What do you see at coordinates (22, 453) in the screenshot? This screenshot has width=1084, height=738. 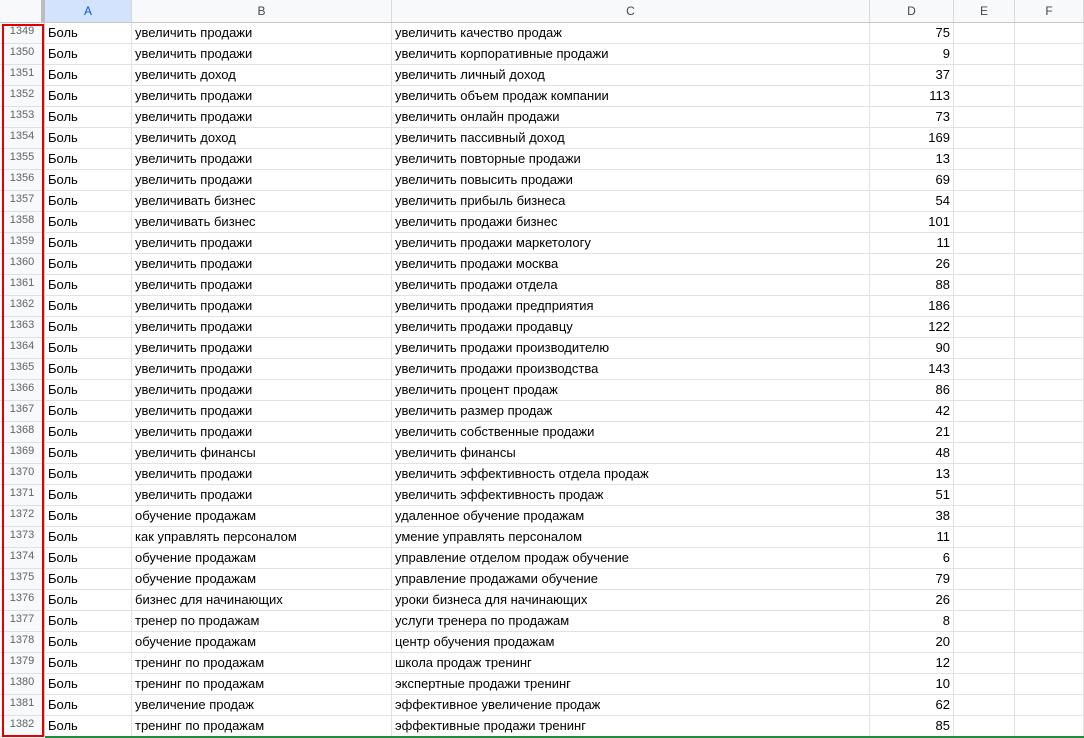 I see `row-number: 1369` at bounding box center [22, 453].